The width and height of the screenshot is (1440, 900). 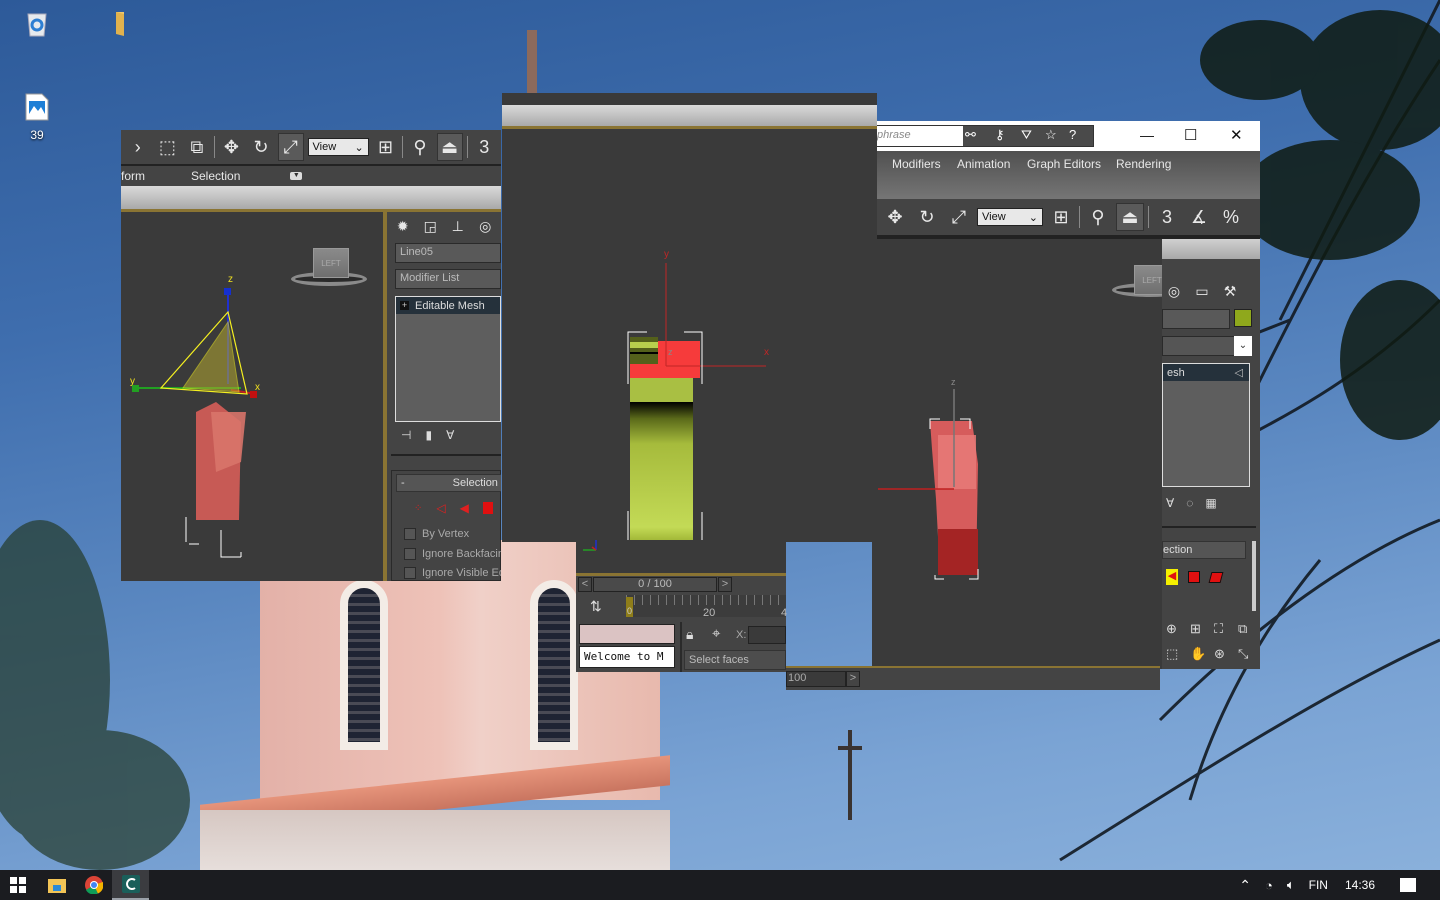 I want to click on expand-plus-icon: +, so click(x=404, y=305).